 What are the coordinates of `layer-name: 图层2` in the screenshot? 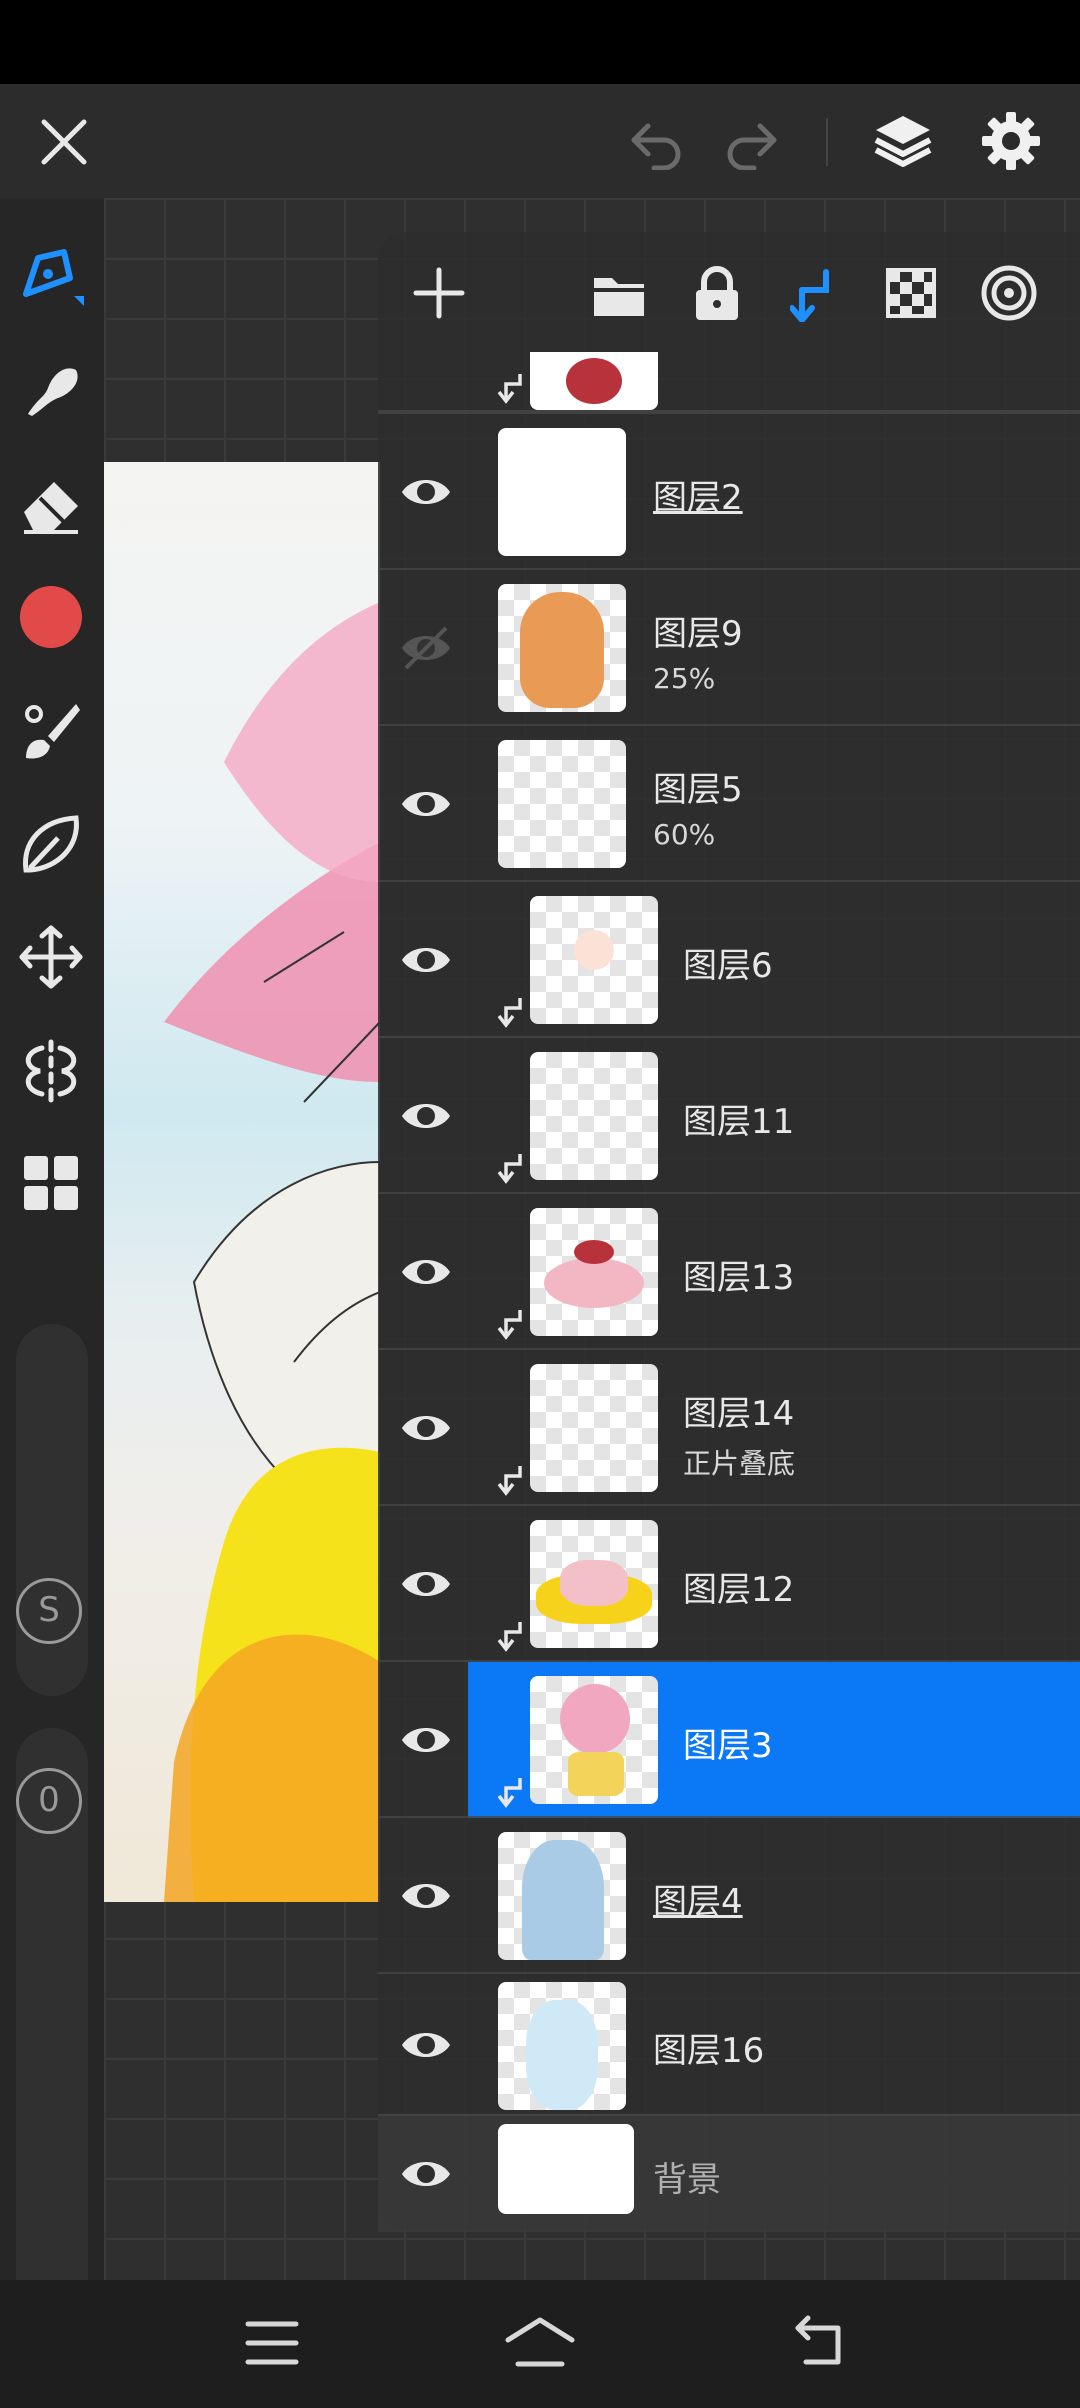 It's located at (698, 498).